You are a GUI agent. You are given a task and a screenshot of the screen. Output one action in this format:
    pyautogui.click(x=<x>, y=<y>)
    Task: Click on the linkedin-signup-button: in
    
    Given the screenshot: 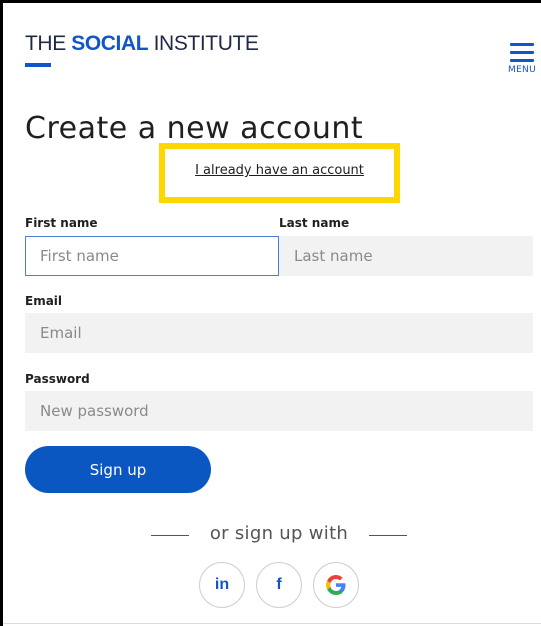 What is the action you would take?
    pyautogui.click(x=222, y=585)
    